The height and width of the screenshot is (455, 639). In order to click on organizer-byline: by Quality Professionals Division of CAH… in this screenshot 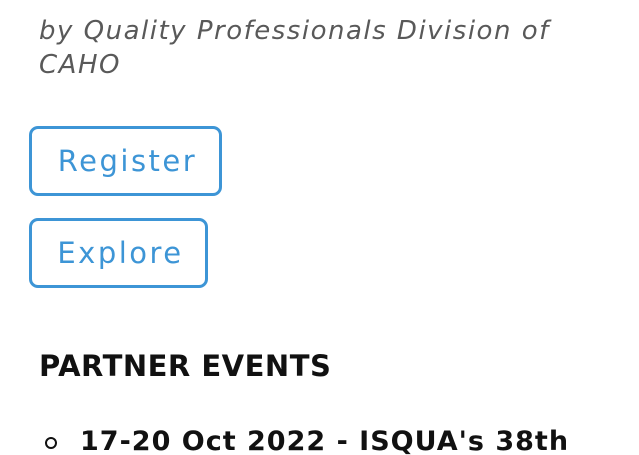, I will do `click(294, 48)`.